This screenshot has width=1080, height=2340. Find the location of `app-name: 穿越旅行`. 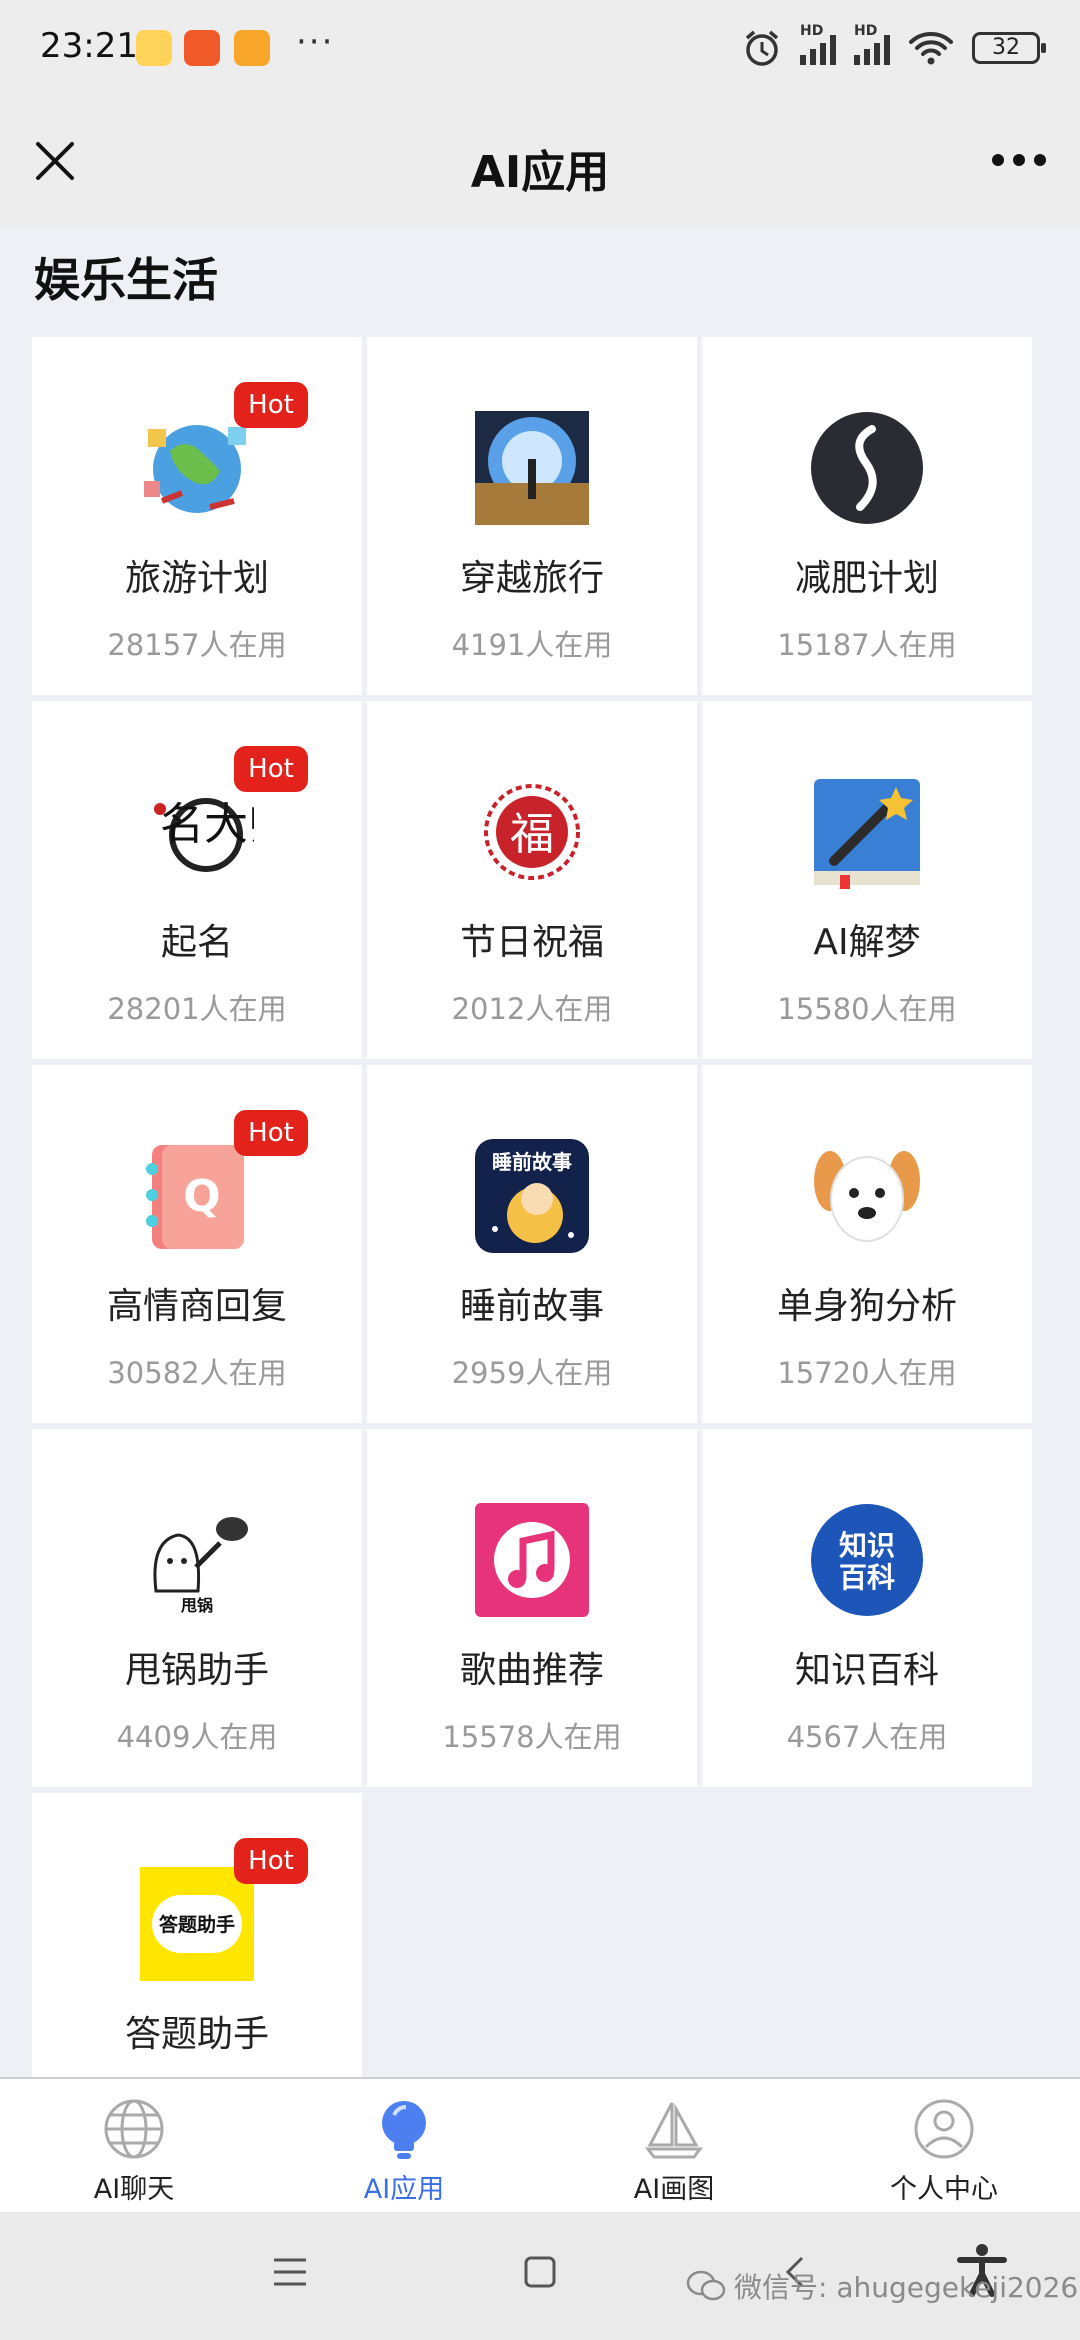

app-name: 穿越旅行 is located at coordinates (531, 578).